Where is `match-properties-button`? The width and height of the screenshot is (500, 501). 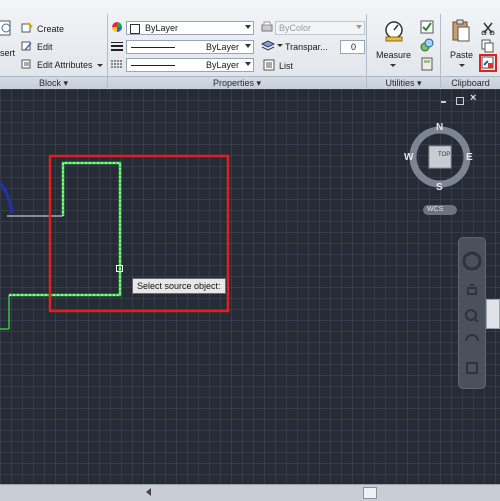 match-properties-button is located at coordinates (488, 63).